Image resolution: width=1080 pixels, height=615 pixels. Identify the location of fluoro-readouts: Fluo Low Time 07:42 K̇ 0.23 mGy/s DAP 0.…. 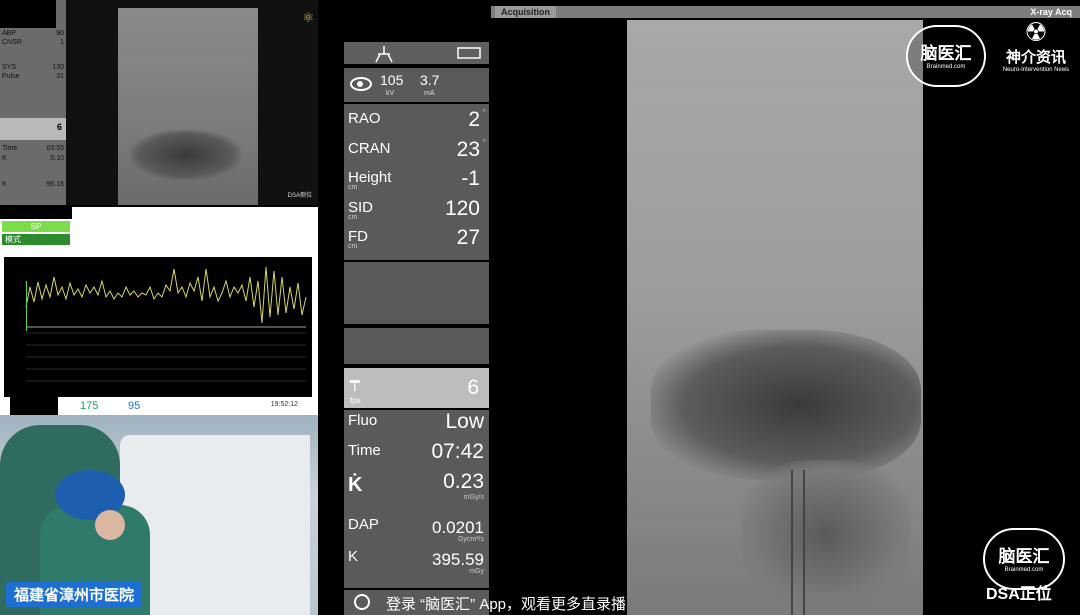
(416, 499).